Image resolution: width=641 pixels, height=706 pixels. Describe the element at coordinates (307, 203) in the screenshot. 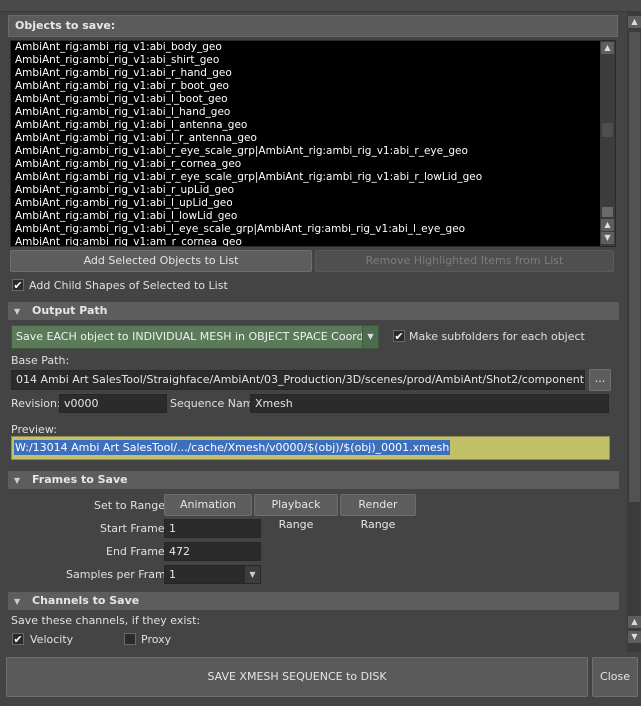

I see `list-item: AmbiAnt_rig:ambi_rig_v1:abi_l_upLid_geo` at that location.